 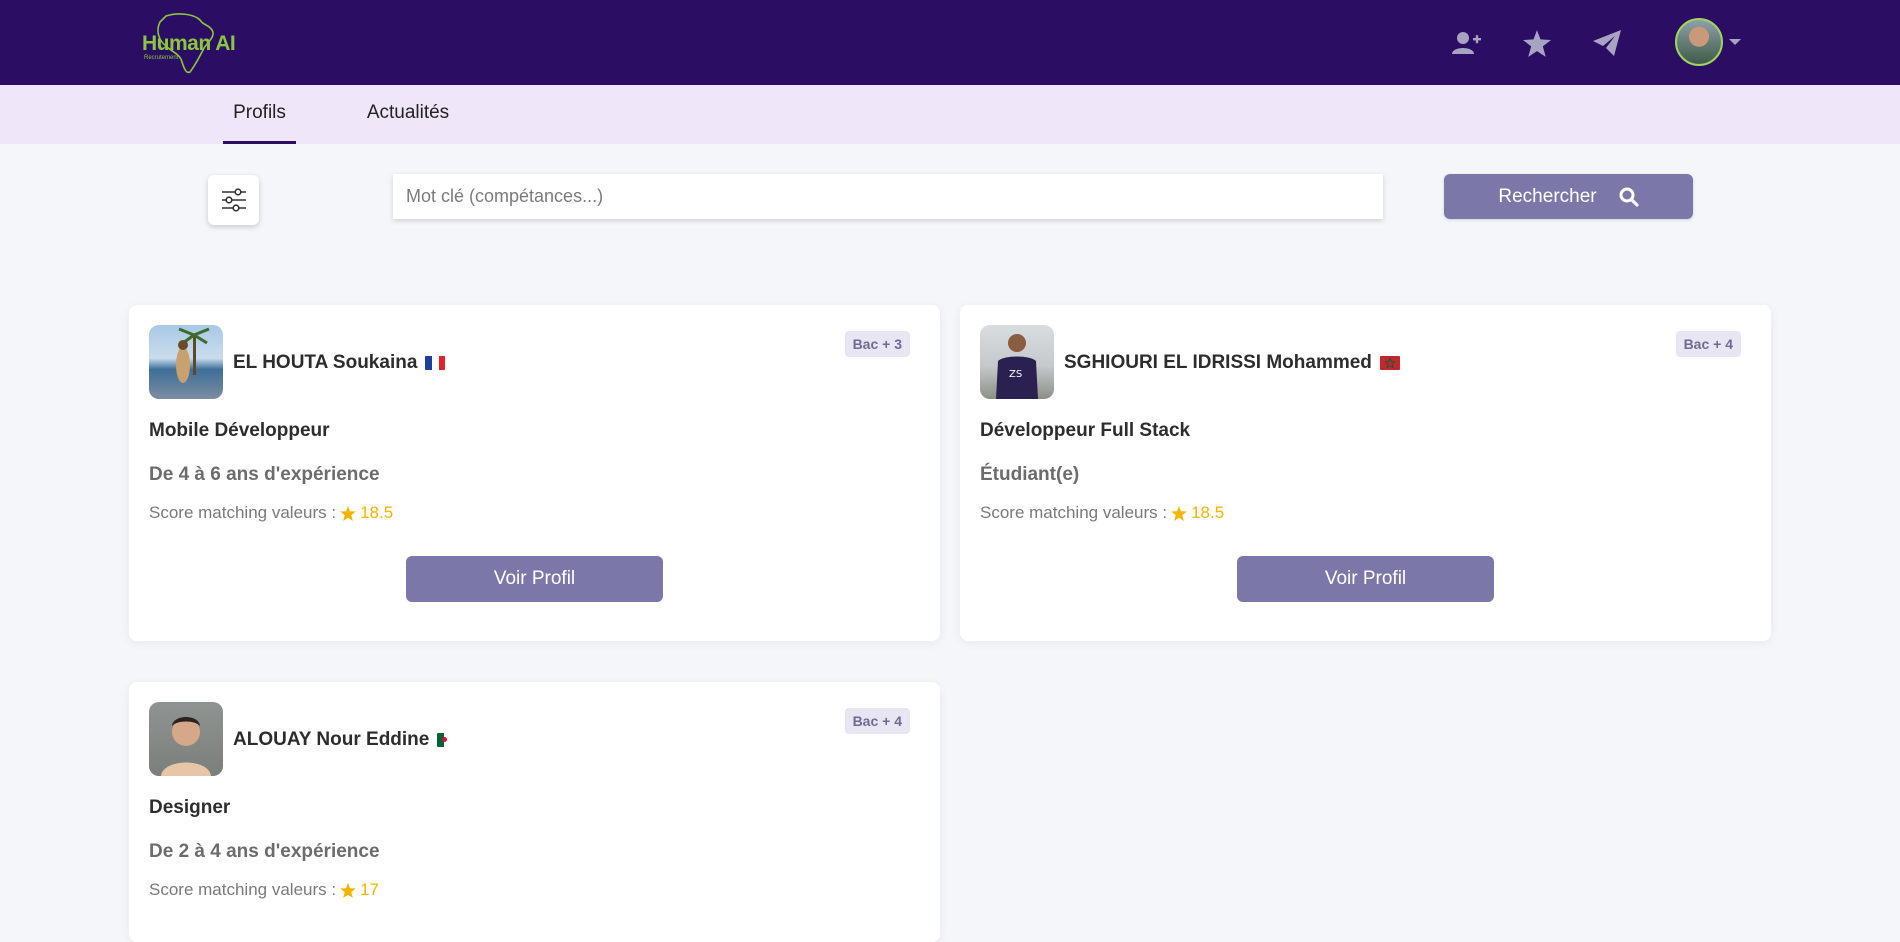 What do you see at coordinates (1030, 474) in the screenshot?
I see `experience-text: Étudiant(e)` at bounding box center [1030, 474].